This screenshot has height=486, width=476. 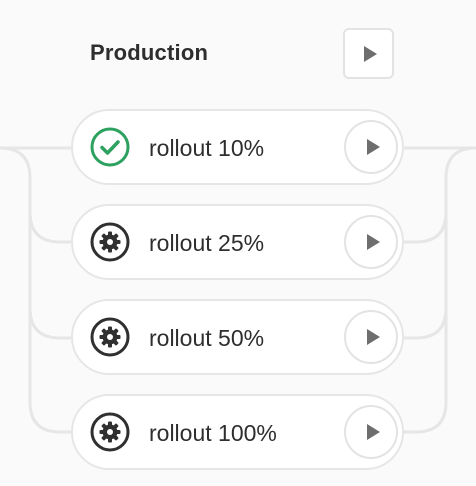 I want to click on stage-title: Production, so click(x=149, y=52).